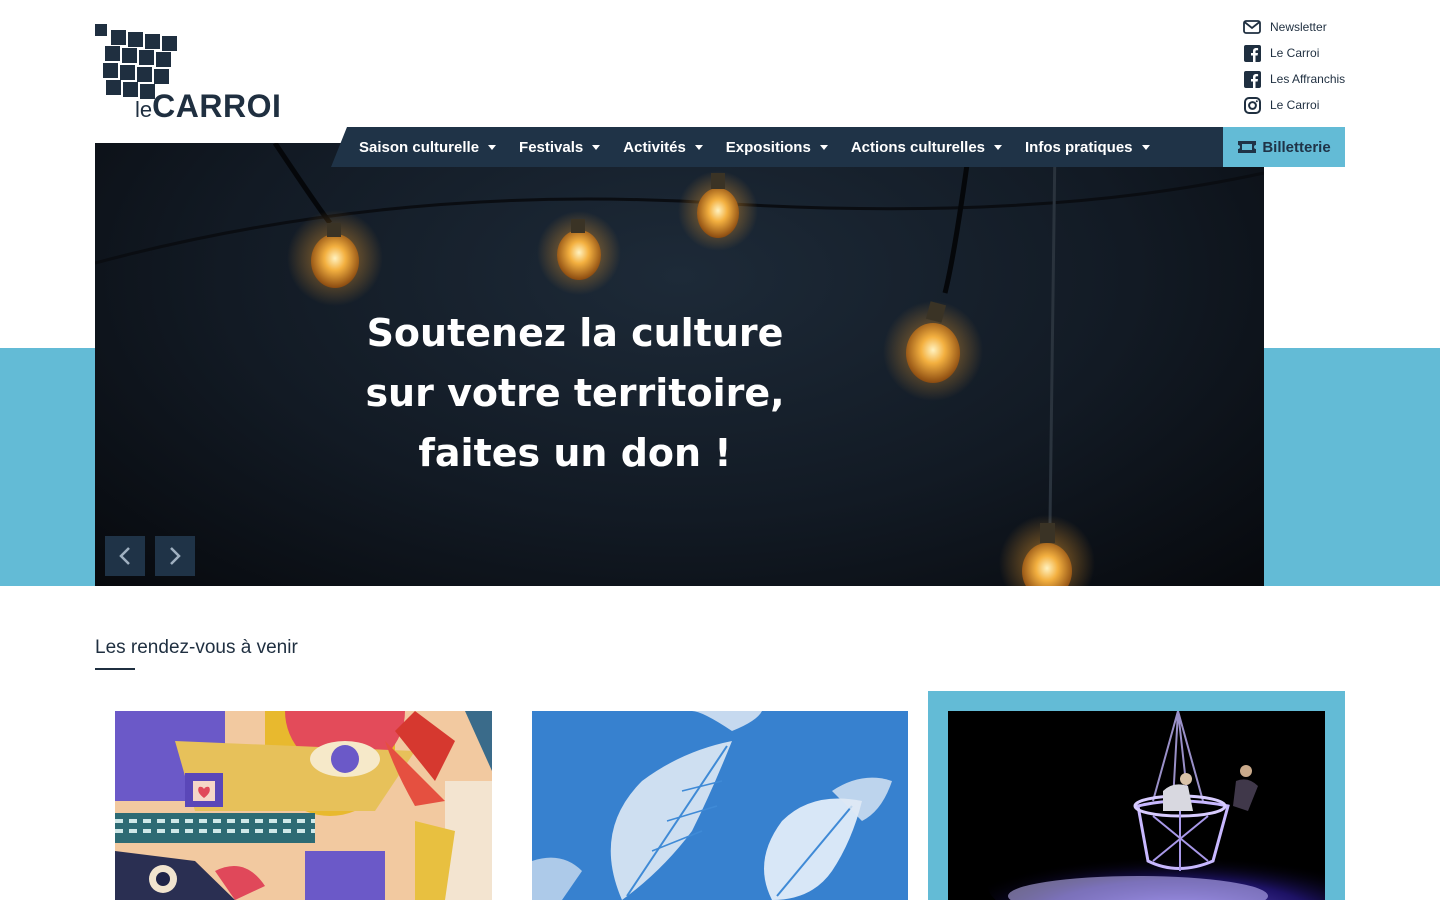 The width and height of the screenshot is (1440, 900). Describe the element at coordinates (551, 147) in the screenshot. I see `nav-label: Festivals` at that location.